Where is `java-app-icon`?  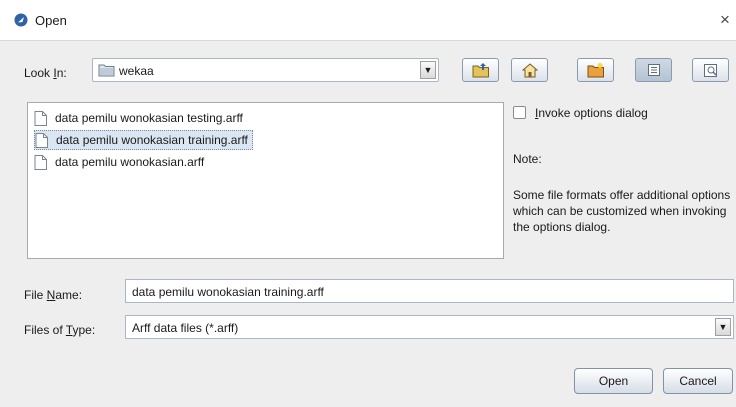
java-app-icon is located at coordinates (21, 20).